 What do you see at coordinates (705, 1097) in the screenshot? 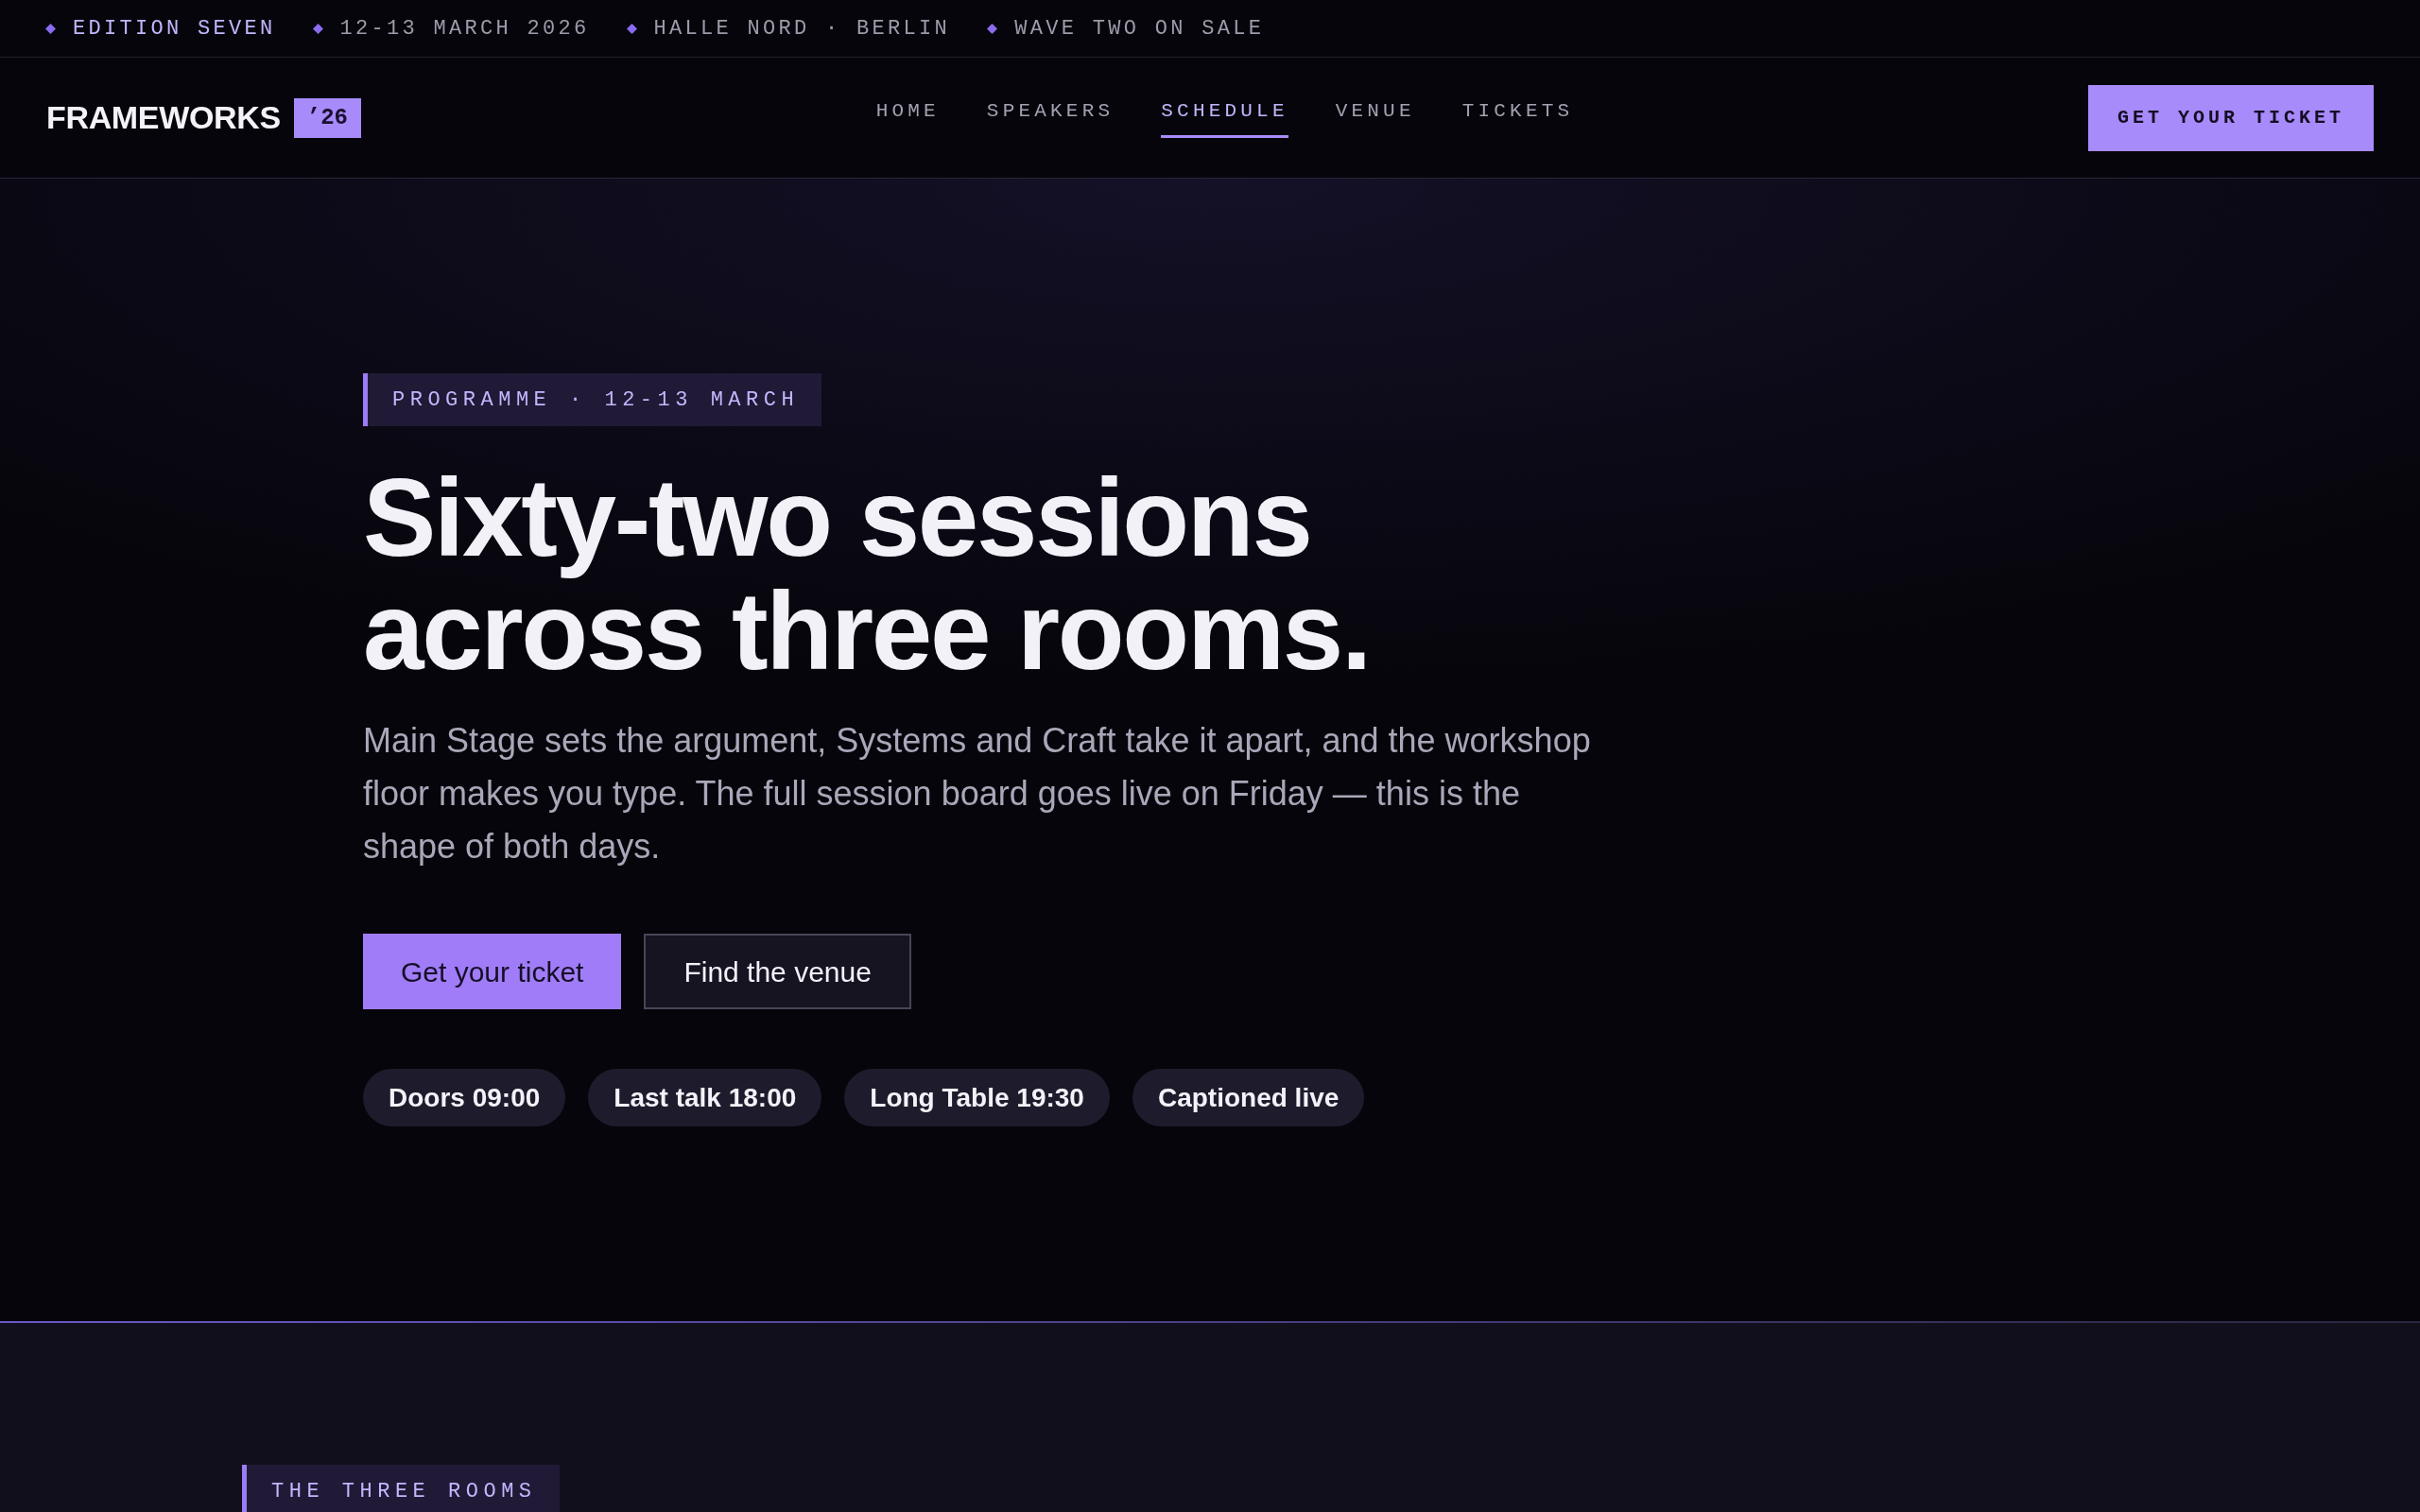
I see `fact-pill: Last talk 18:00` at bounding box center [705, 1097].